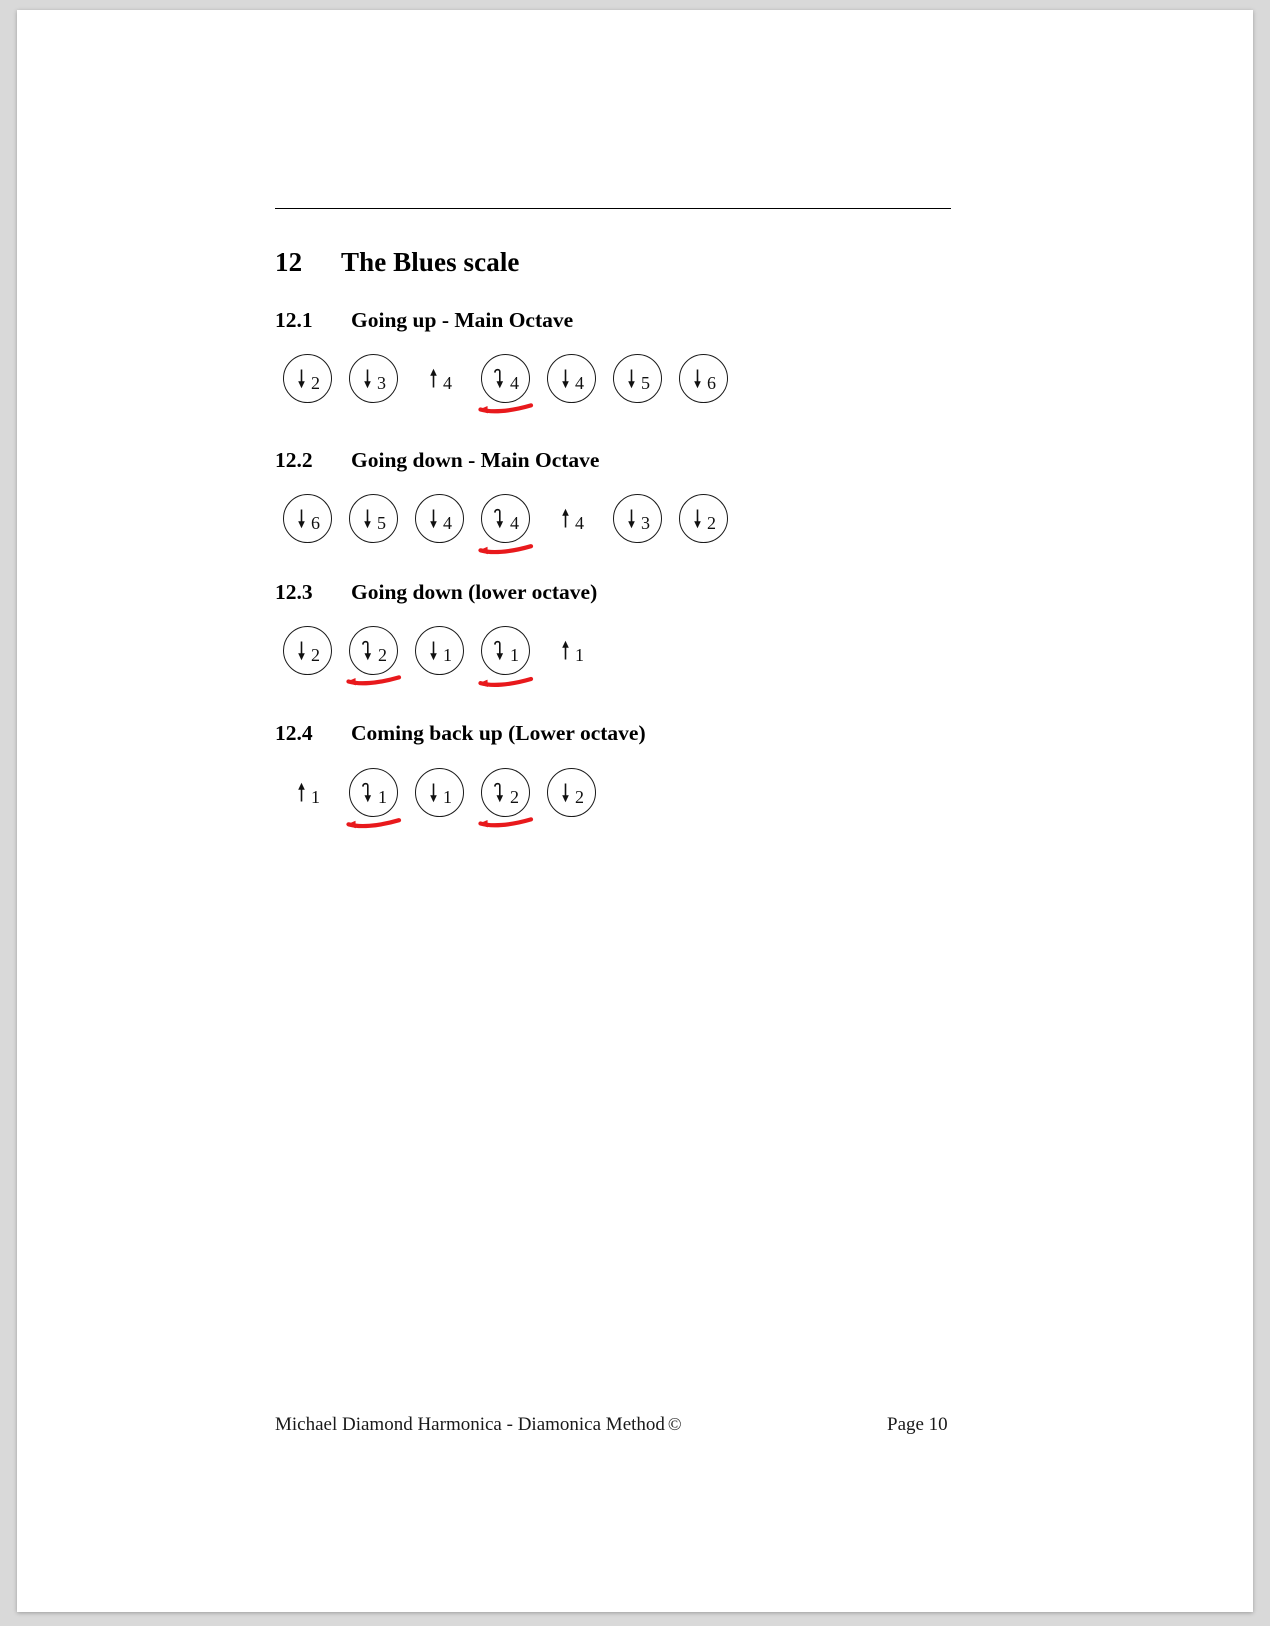  I want to click on section-title: The Blues scale, so click(430, 262).